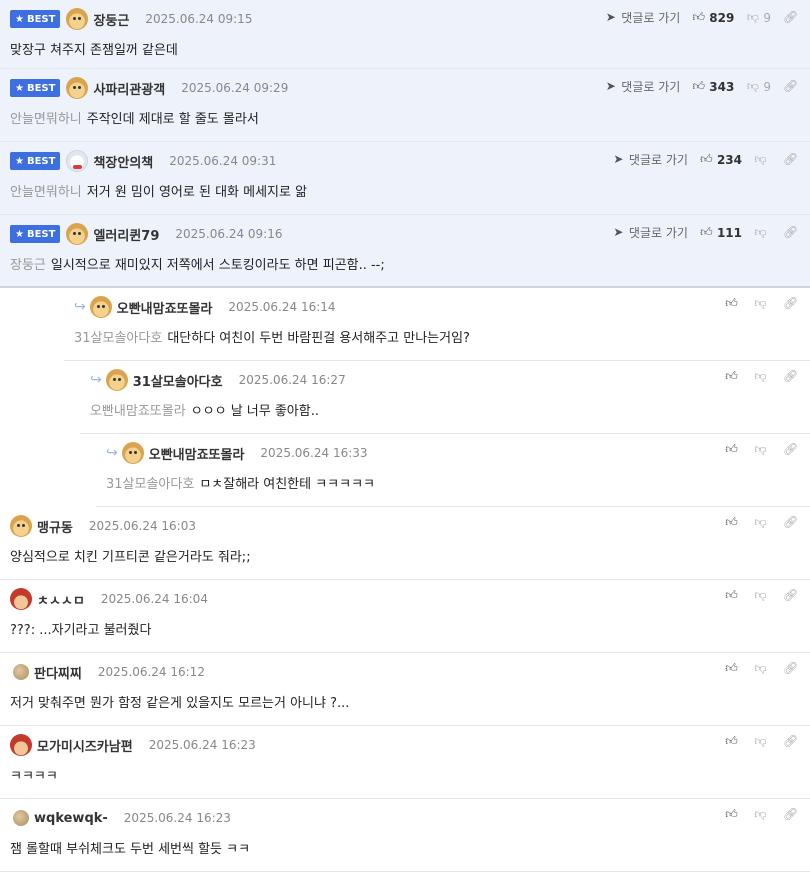  What do you see at coordinates (713, 87) in the screenshot?
I see `upvote-button: 👍︎ 343` at bounding box center [713, 87].